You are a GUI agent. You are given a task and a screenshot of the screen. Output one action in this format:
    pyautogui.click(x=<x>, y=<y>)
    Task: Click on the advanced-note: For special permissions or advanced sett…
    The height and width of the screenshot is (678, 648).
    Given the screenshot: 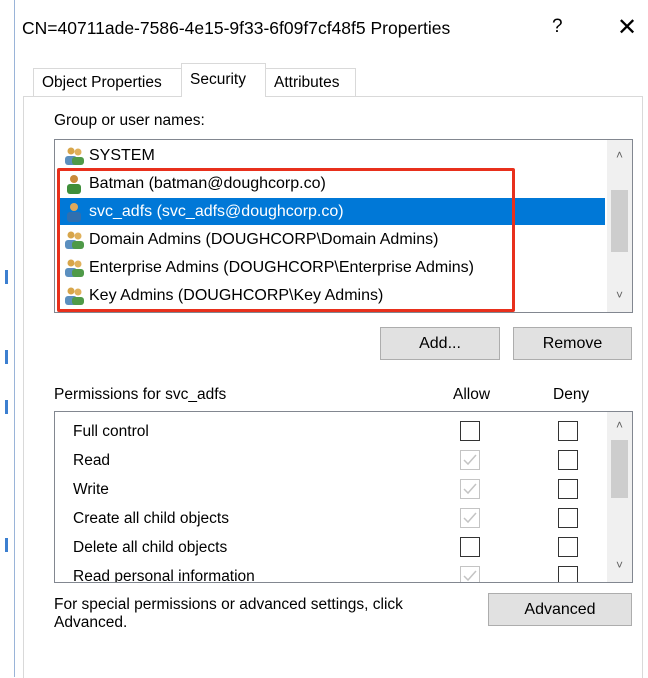 What is the action you would take?
    pyautogui.click(x=228, y=613)
    